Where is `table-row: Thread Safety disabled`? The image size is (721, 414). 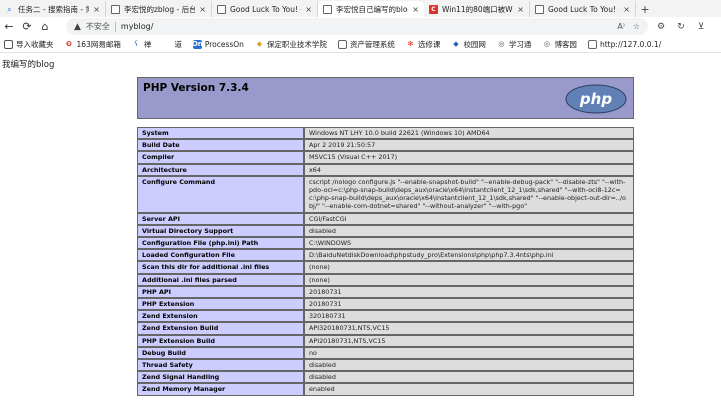 table-row: Thread Safety disabled is located at coordinates (385, 365).